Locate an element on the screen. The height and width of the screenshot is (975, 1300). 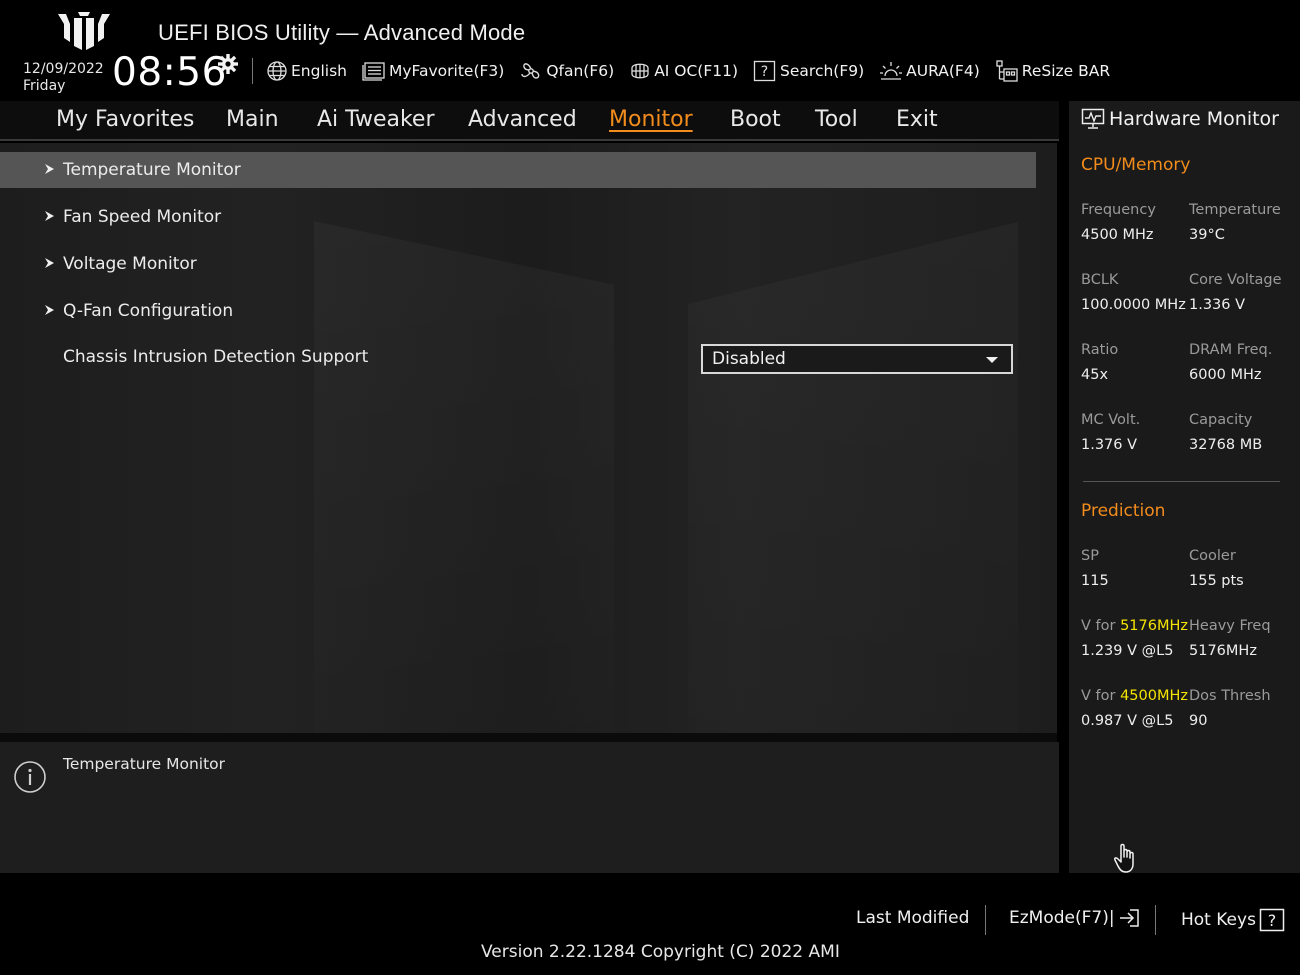
qfan-button: Qfan(F6) is located at coordinates (566, 71).